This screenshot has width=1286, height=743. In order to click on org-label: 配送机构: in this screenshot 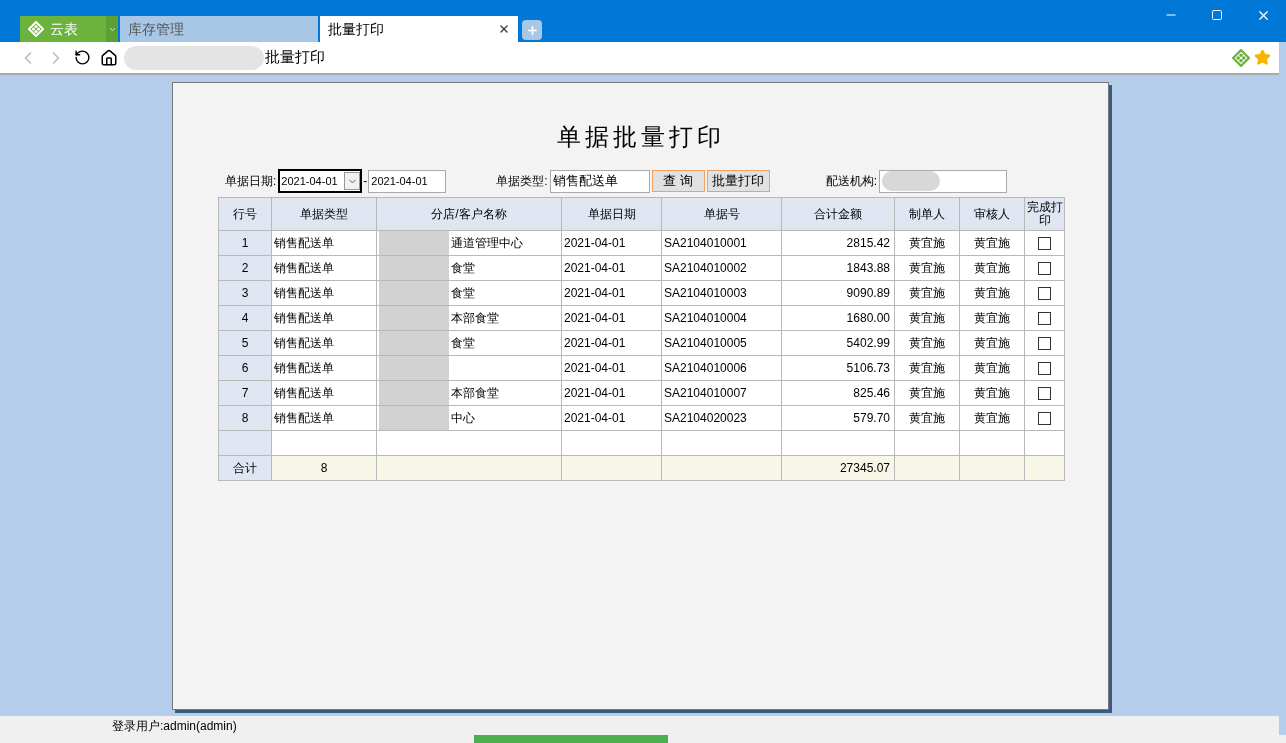, I will do `click(851, 181)`.